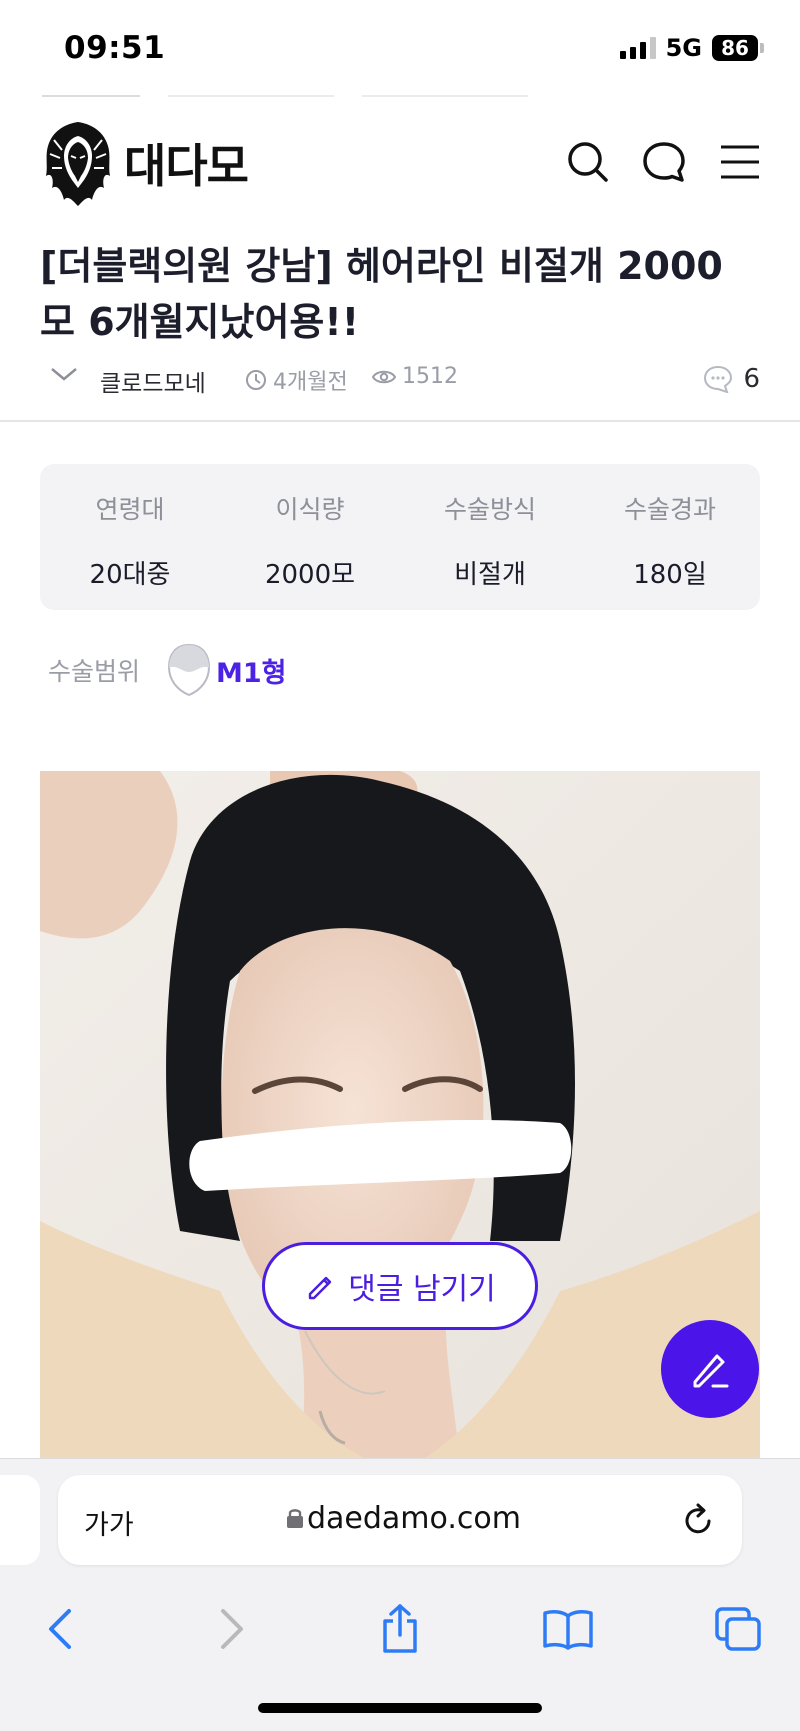 This screenshot has width=800, height=1731. Describe the element at coordinates (310, 382) in the screenshot. I see `time-ago-text: 4개월전` at that location.